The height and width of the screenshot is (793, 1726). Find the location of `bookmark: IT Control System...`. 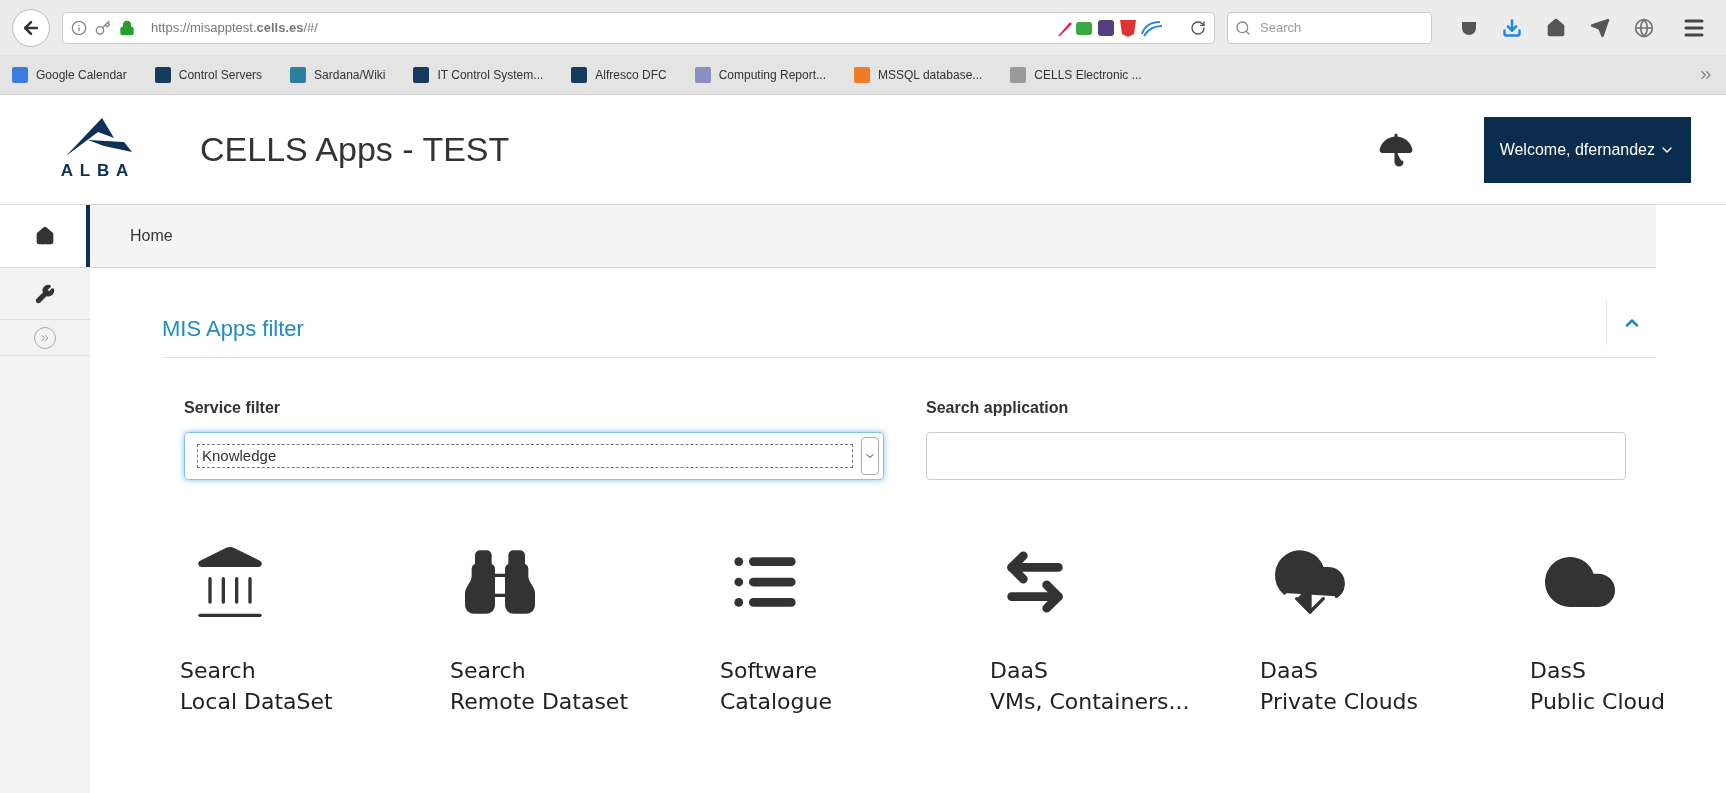

bookmark: IT Control System... is located at coordinates (478, 74).